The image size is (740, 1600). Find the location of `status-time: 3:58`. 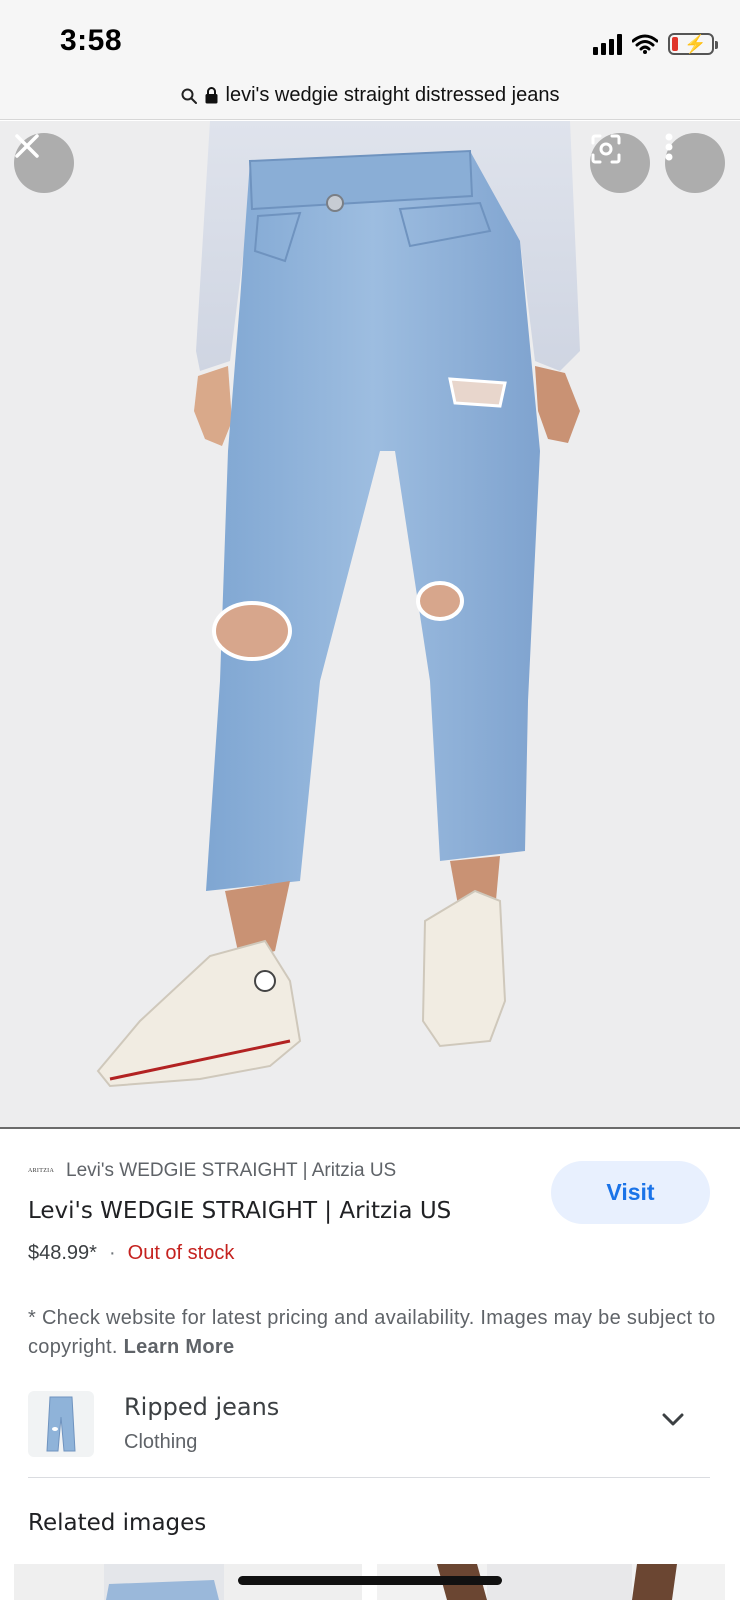

status-time: 3:58 is located at coordinates (91, 40).